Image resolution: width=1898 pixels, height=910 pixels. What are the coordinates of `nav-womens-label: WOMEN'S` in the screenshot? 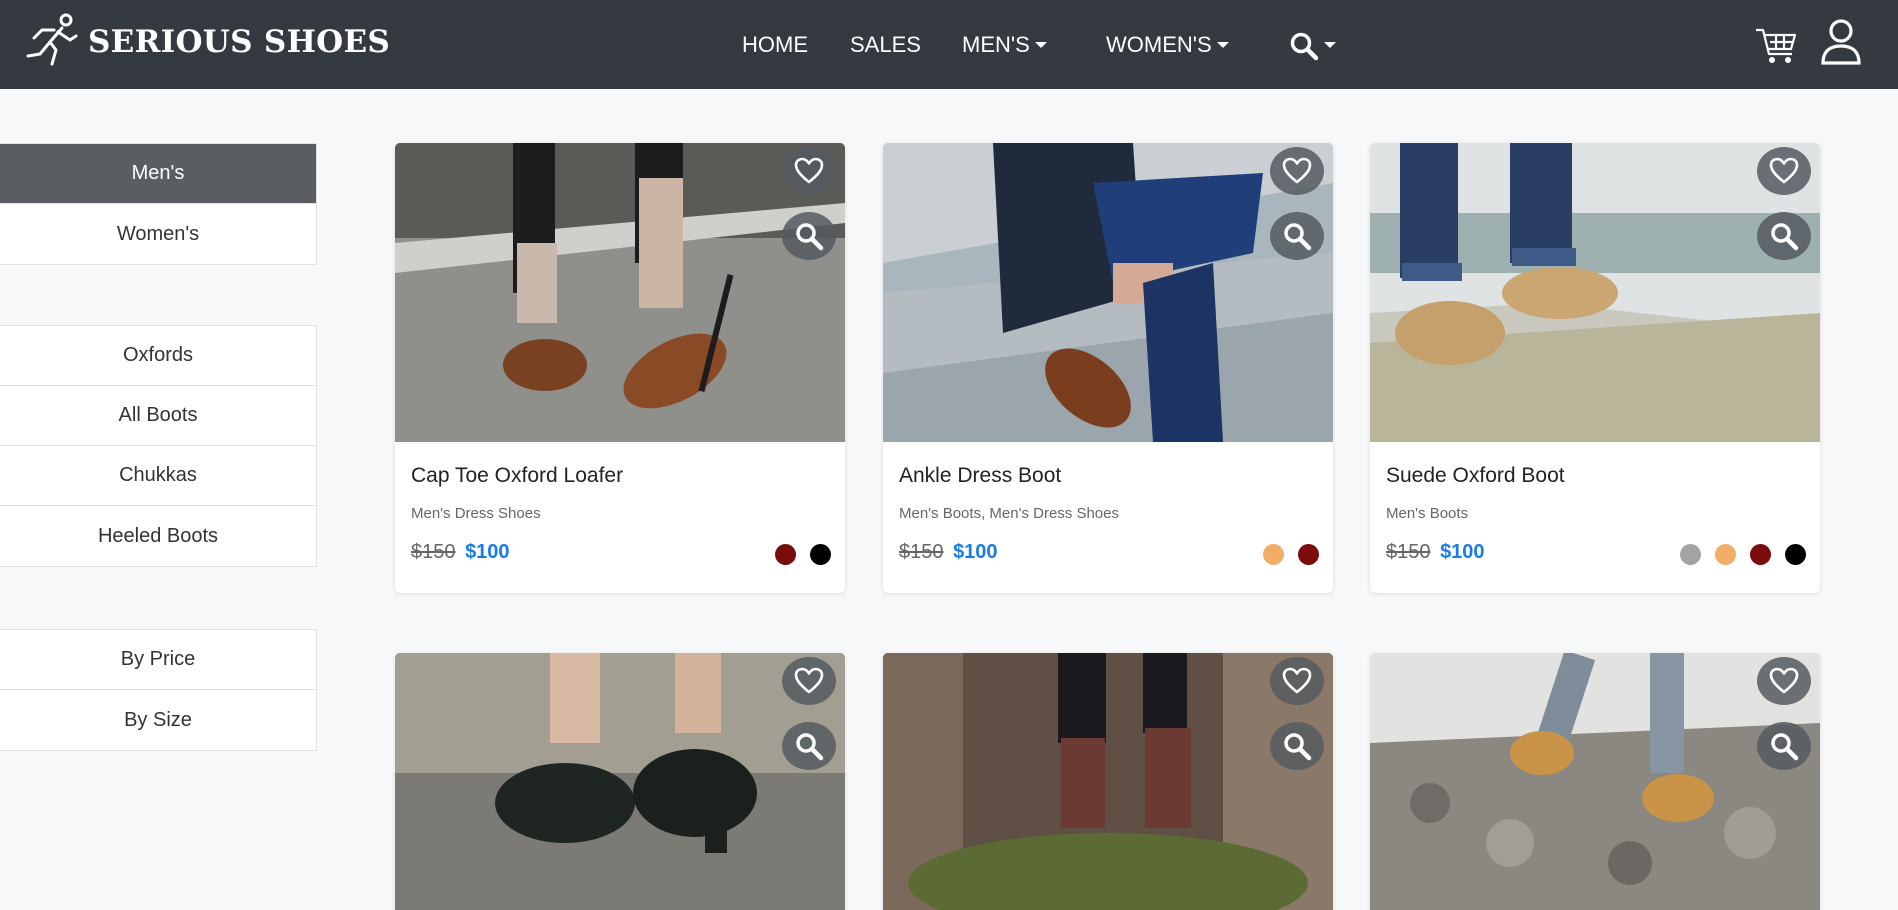 It's located at (1159, 44).